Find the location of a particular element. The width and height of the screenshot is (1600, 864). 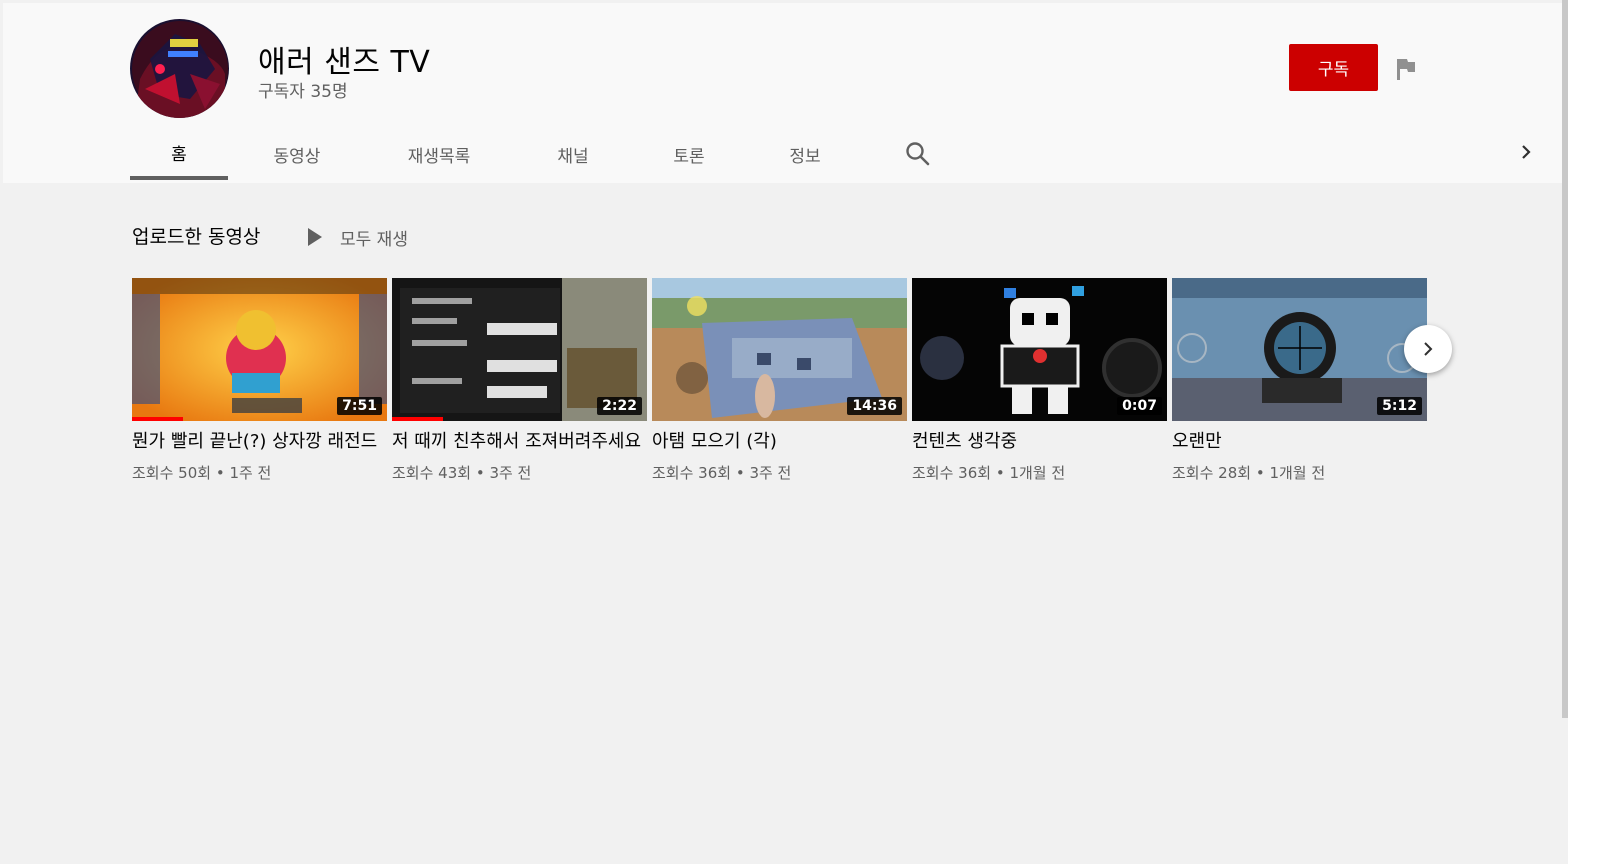

tab-about: 정보 is located at coordinates (805, 154).